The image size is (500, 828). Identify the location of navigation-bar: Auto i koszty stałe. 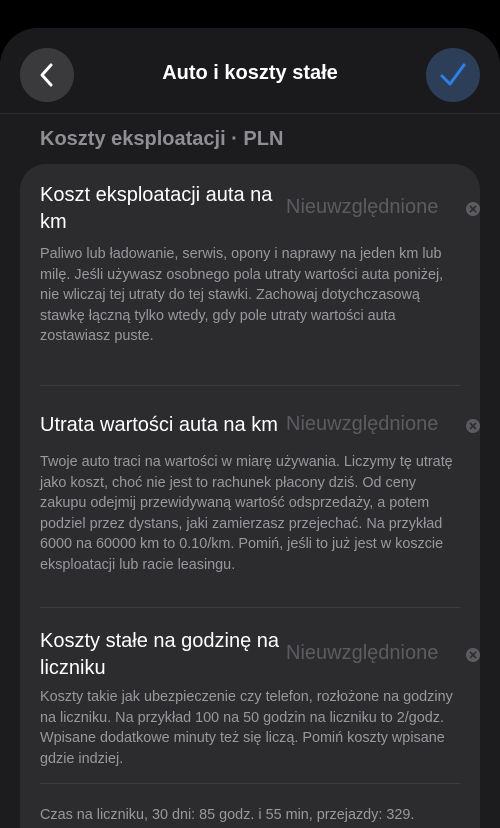
(250, 71).